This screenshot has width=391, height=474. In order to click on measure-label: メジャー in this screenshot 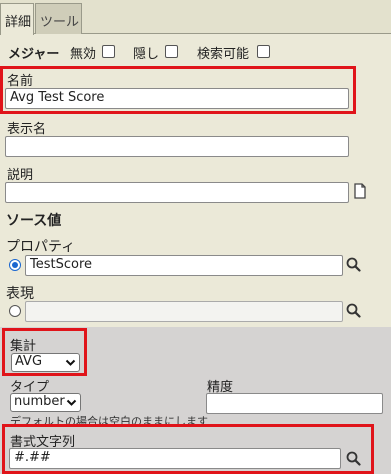, I will do `click(34, 54)`.